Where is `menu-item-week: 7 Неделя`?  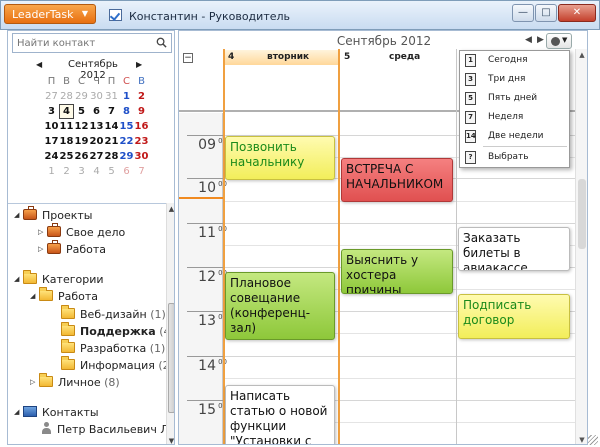 menu-item-week: 7 Неделя is located at coordinates (515, 117).